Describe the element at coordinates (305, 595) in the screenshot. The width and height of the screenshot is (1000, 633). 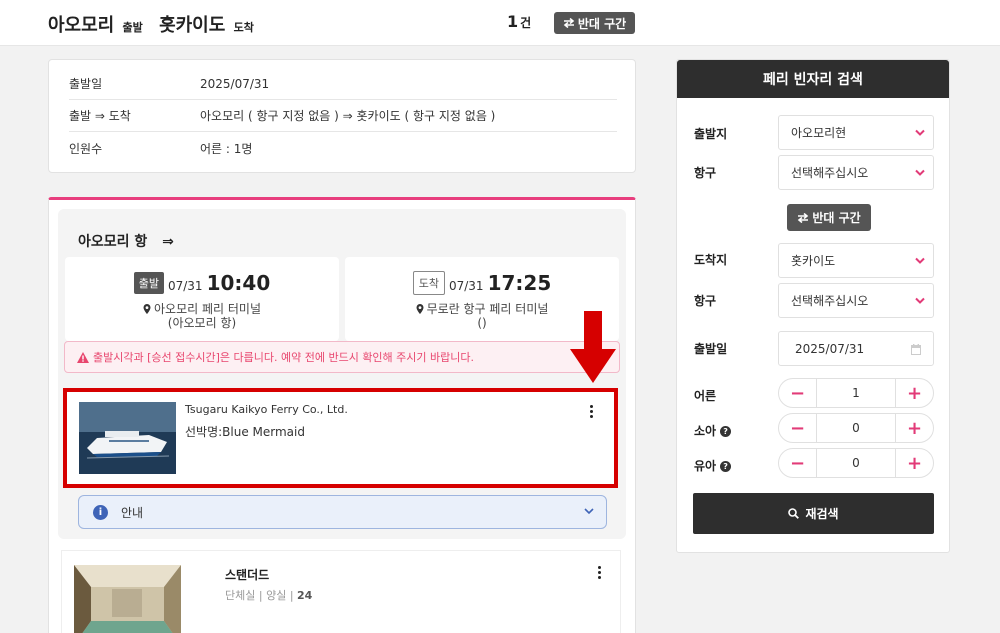
I see `room-capacity: 24` at that location.